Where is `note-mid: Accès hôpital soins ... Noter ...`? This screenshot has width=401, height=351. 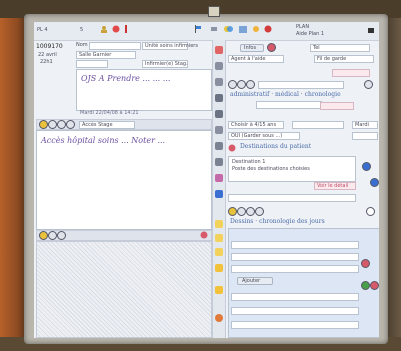 note-mid: Accès hôpital soins ... Noter ... is located at coordinates (124, 180).